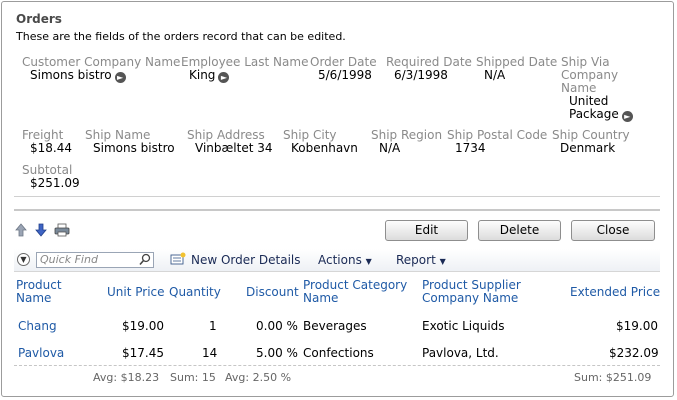 This screenshot has height=400, width=677. What do you see at coordinates (463, 326) in the screenshot?
I see `row-1-supplier: Exotic Liquids` at bounding box center [463, 326].